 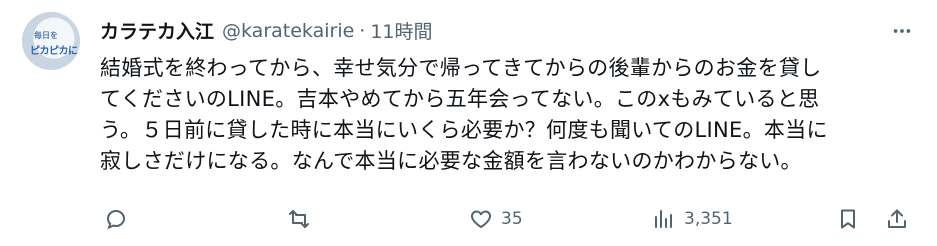 What do you see at coordinates (708, 219) in the screenshot?
I see `views-count: 3,351` at bounding box center [708, 219].